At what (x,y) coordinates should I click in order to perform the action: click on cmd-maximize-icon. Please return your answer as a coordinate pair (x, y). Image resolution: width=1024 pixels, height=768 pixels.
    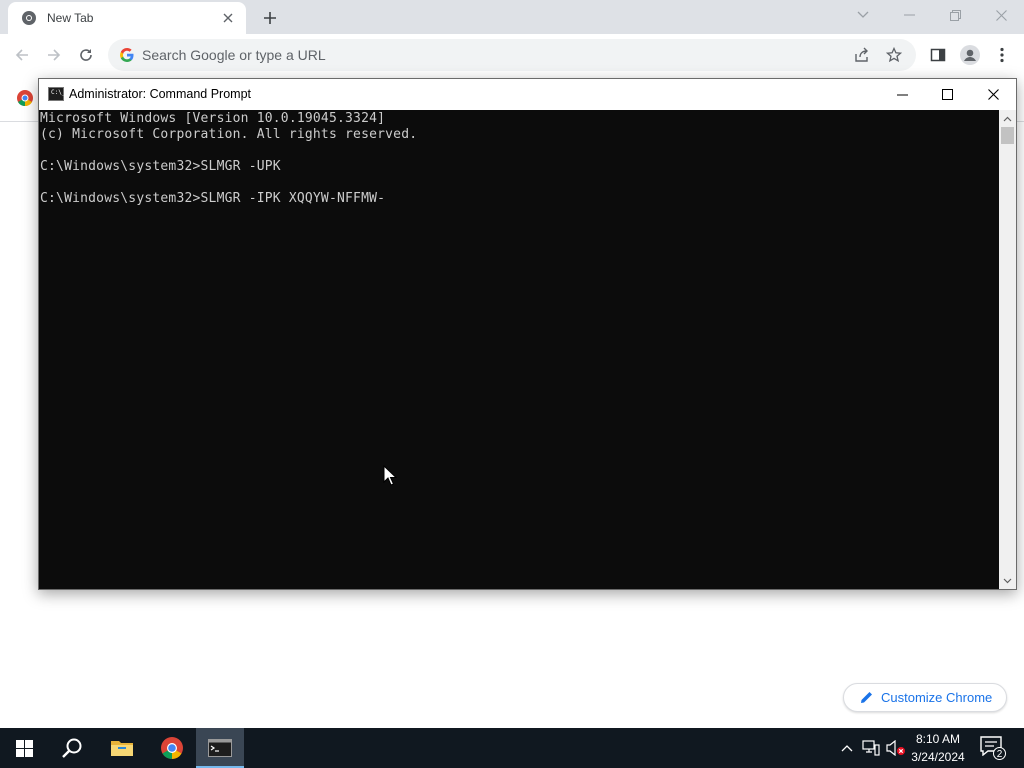
    Looking at the image, I should click on (947, 94).